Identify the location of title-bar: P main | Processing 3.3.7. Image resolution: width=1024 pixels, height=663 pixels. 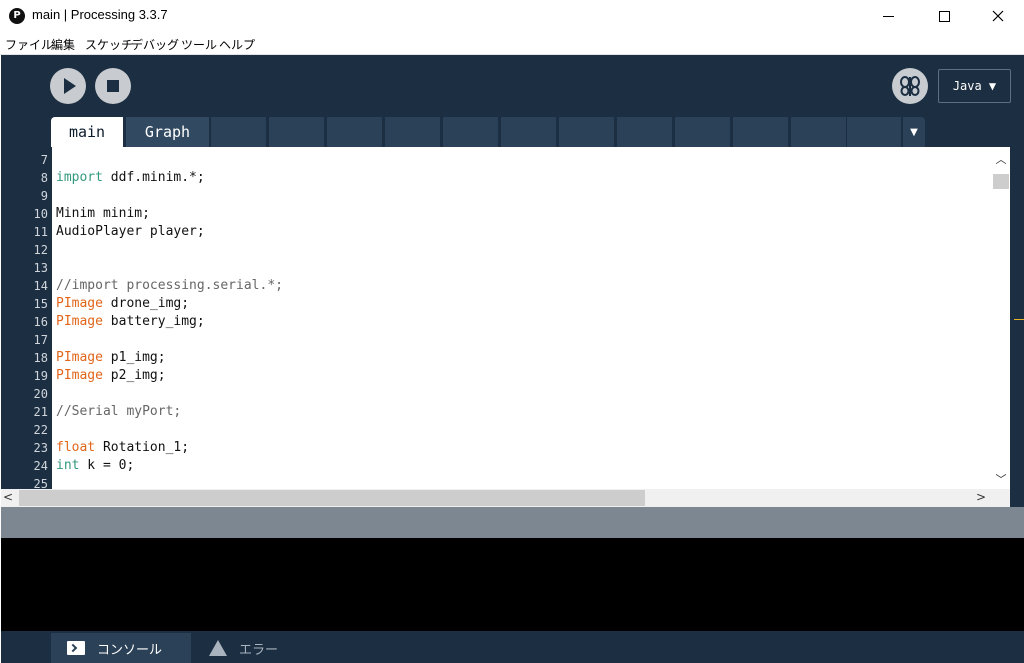
(512, 16).